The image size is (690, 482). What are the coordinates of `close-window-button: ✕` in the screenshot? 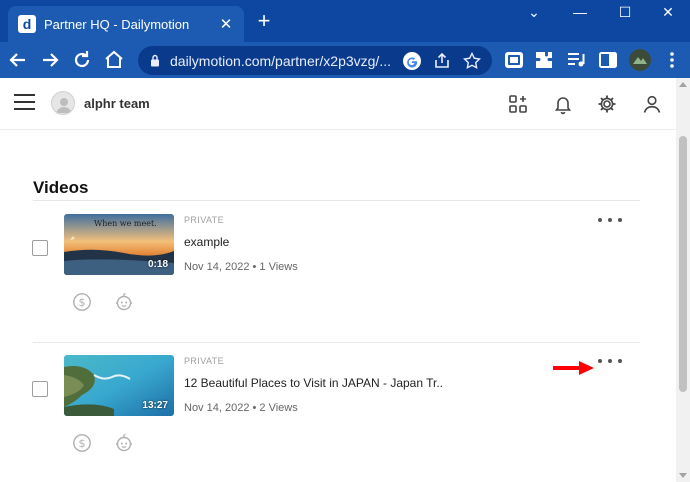 It's located at (668, 14).